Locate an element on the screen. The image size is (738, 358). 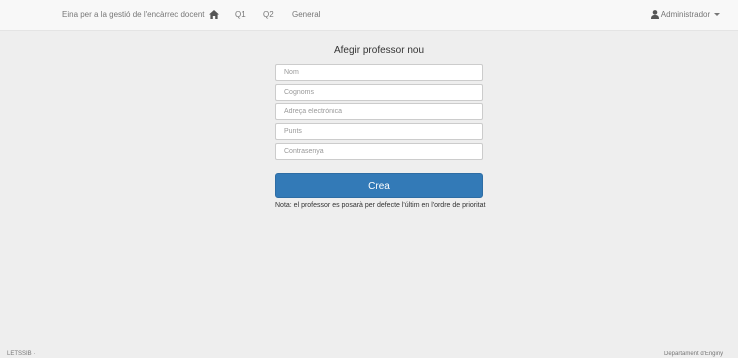
user-menu-label: Administrador is located at coordinates (685, 14).